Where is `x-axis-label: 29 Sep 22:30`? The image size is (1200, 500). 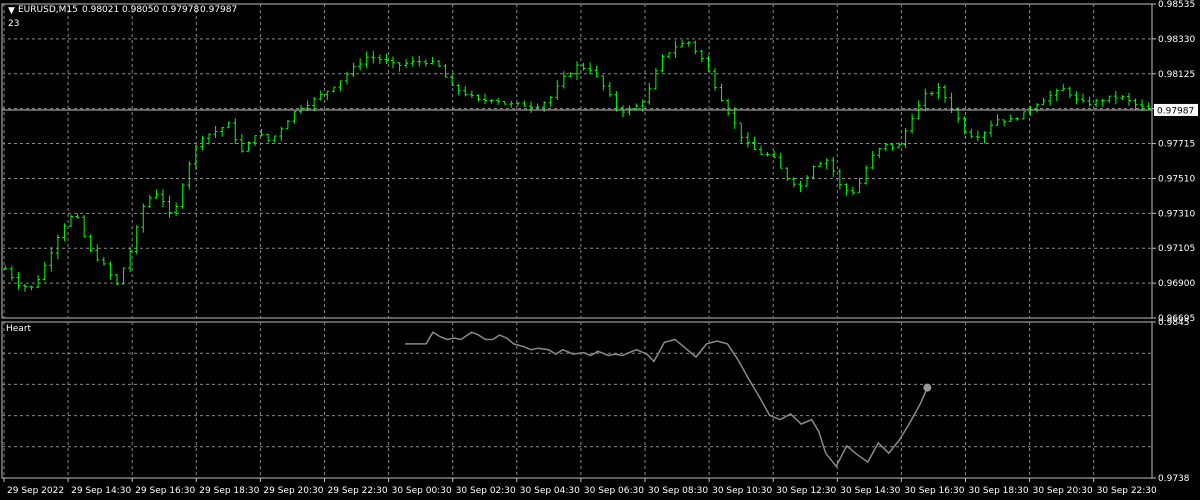 x-axis-label: 29 Sep 22:30 is located at coordinates (358, 491).